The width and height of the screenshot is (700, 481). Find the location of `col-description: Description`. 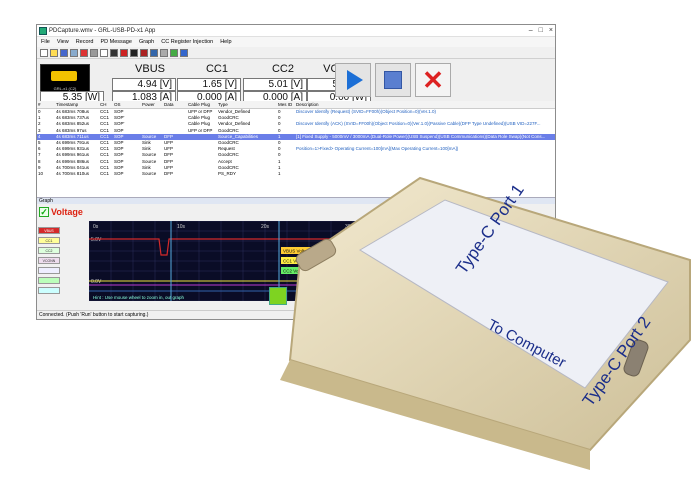

col-description: Description is located at coordinates (420, 104).